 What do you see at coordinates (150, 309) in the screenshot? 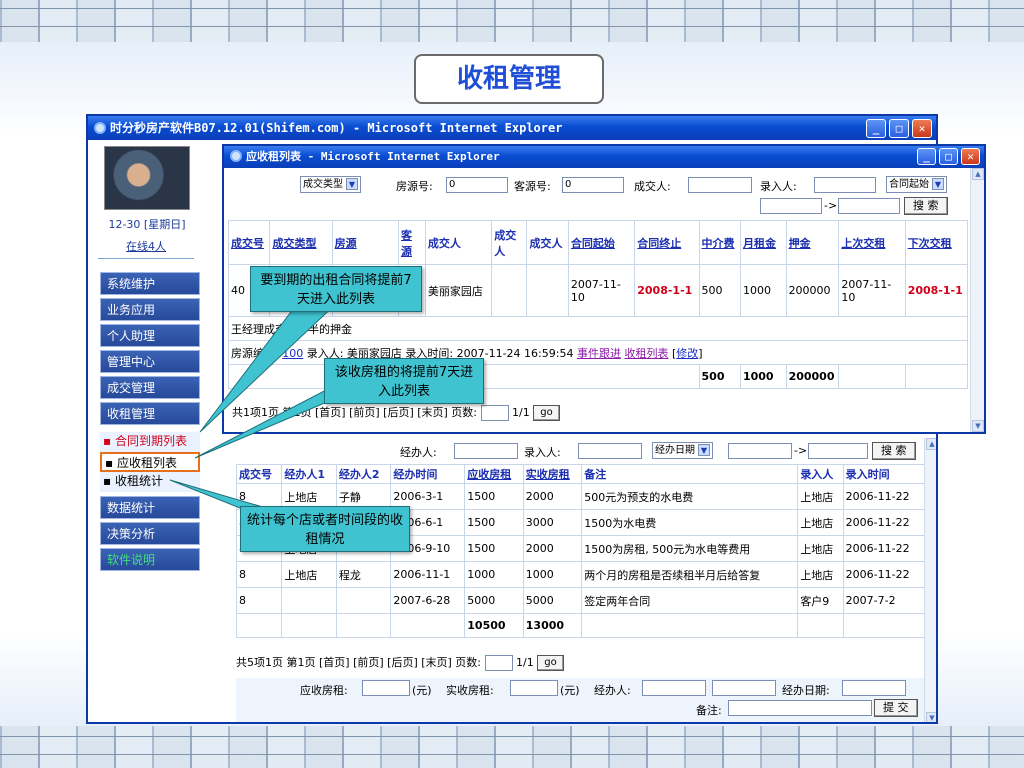
I see `menu-business: 业务应用` at bounding box center [150, 309].